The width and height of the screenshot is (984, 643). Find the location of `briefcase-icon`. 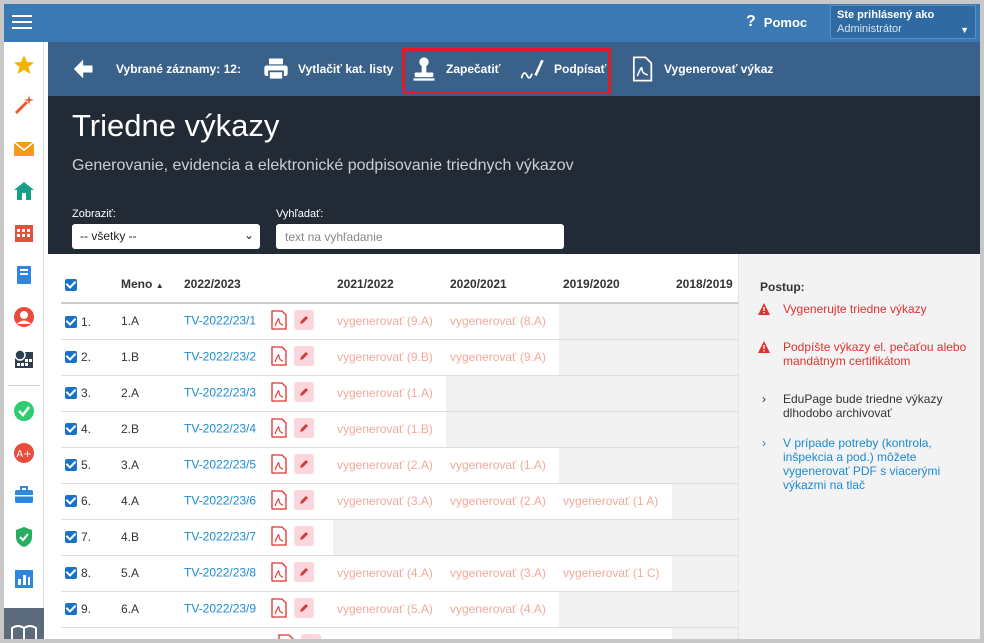

briefcase-icon is located at coordinates (24, 495).